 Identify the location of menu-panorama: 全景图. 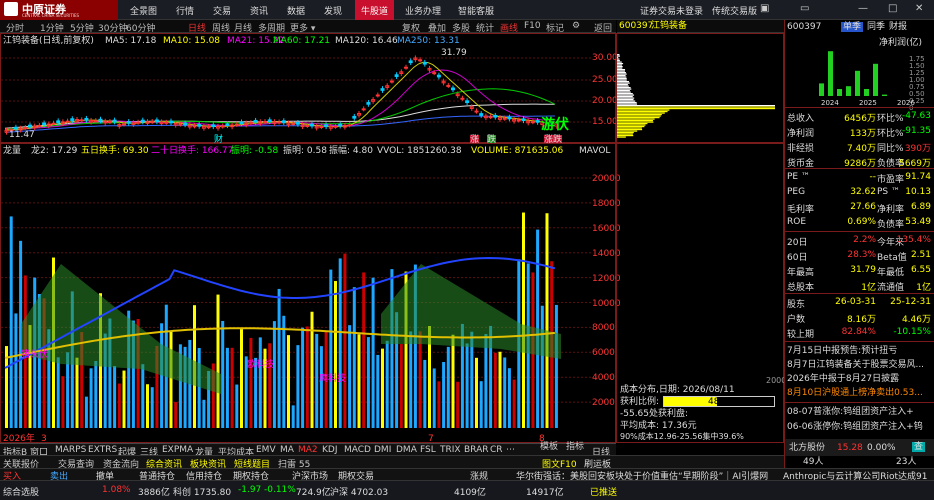
(143, 10).